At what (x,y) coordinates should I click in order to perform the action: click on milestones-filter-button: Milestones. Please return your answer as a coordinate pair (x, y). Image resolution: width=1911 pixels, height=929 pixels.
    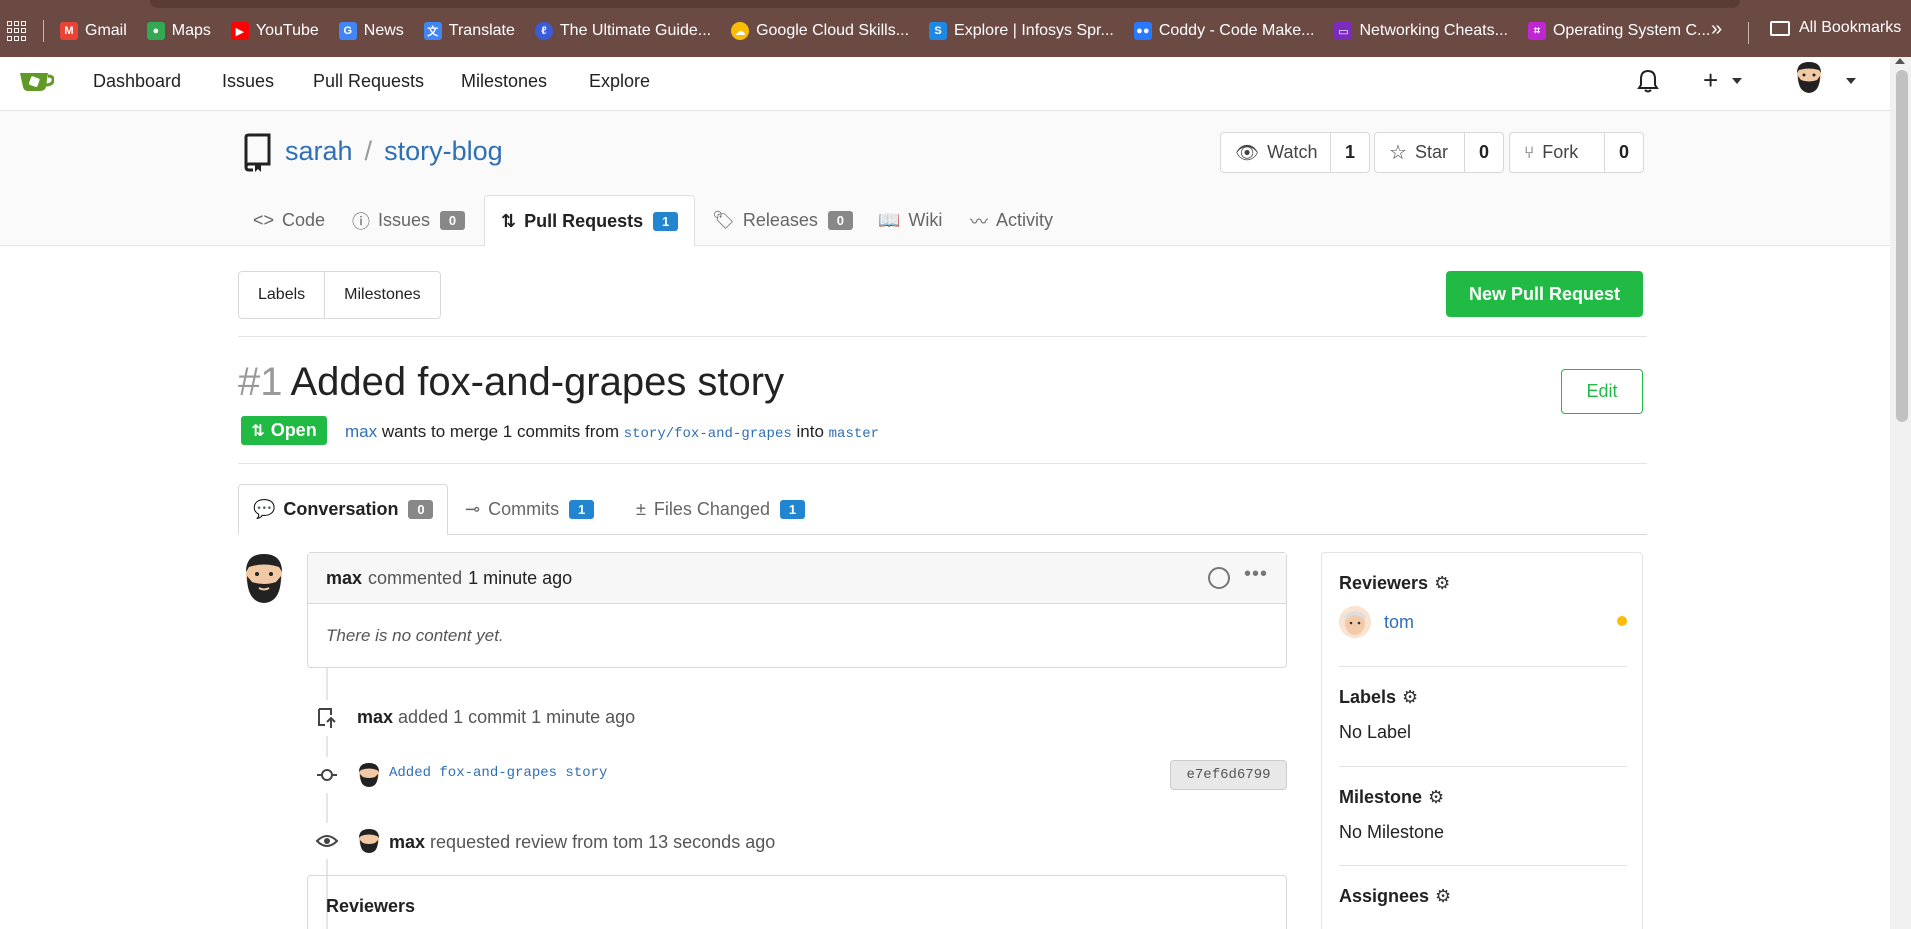
    Looking at the image, I should click on (381, 295).